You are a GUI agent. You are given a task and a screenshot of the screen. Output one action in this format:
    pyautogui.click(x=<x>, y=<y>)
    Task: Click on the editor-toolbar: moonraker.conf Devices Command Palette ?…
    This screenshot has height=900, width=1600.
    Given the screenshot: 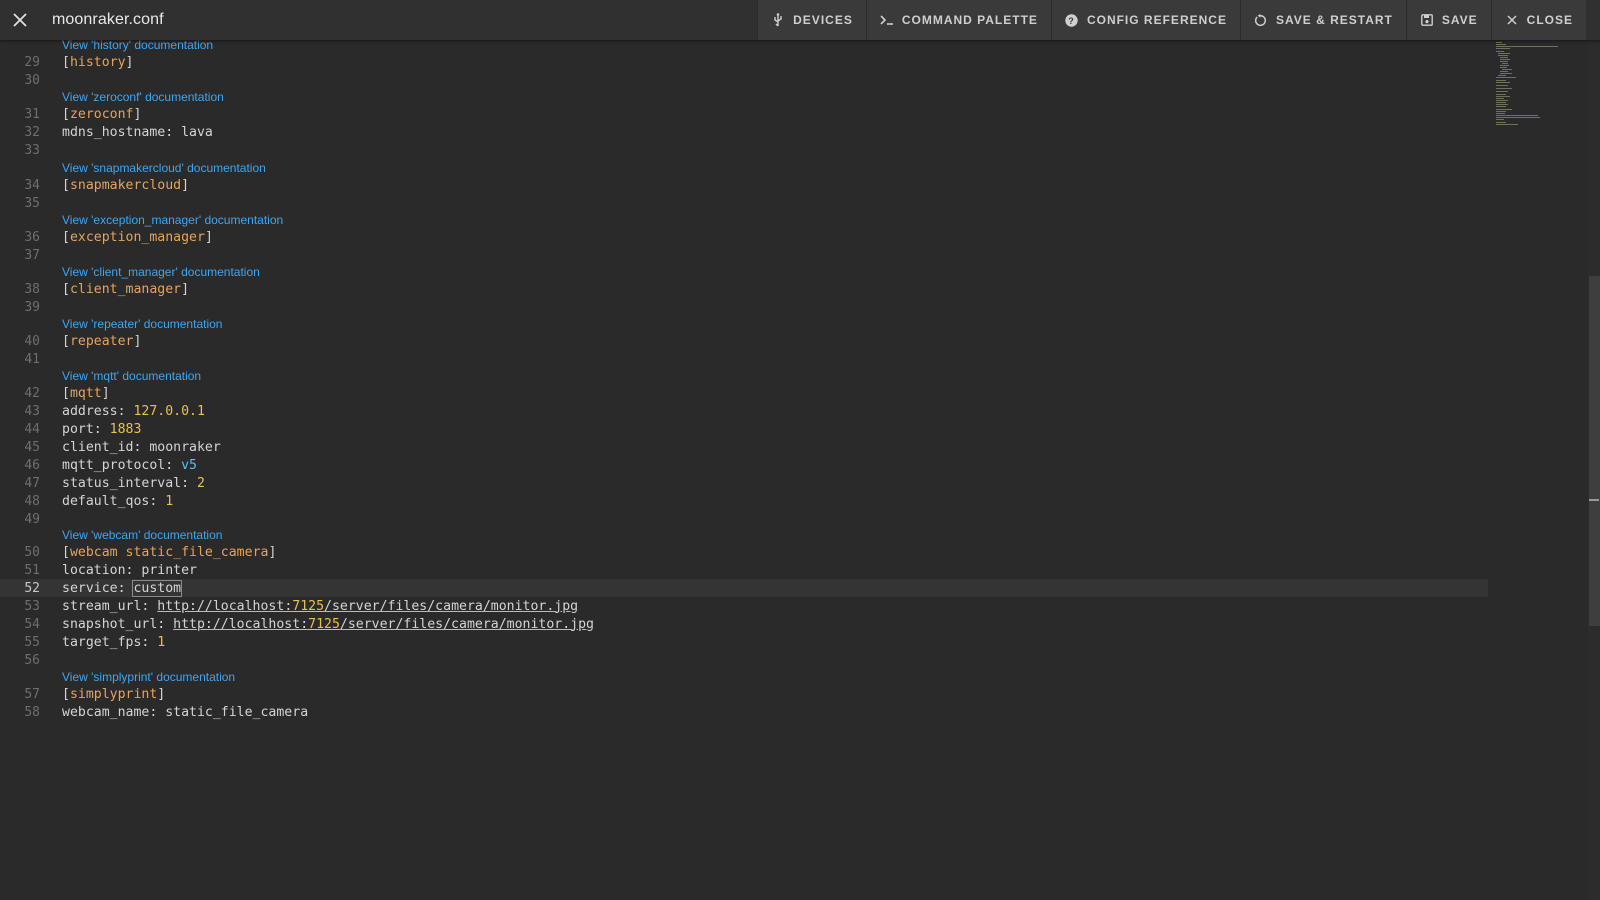 What is the action you would take?
    pyautogui.click(x=800, y=20)
    